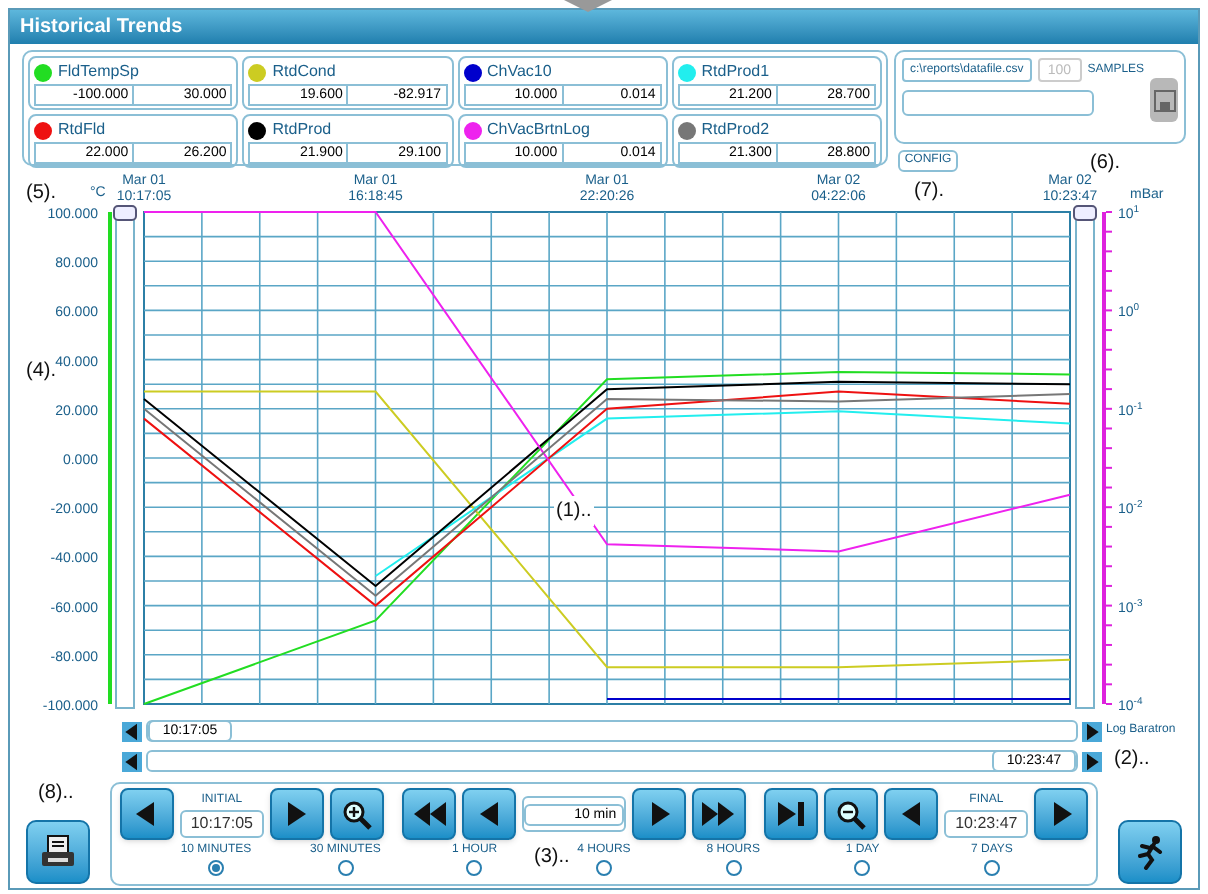 This screenshot has height=894, width=1208. I want to click on step-back-button, so click(489, 814).